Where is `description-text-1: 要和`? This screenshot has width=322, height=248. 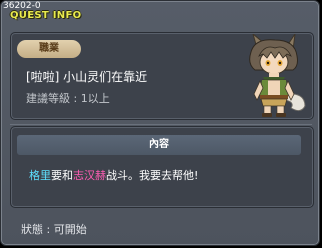 description-text-1: 要和 is located at coordinates (62, 175).